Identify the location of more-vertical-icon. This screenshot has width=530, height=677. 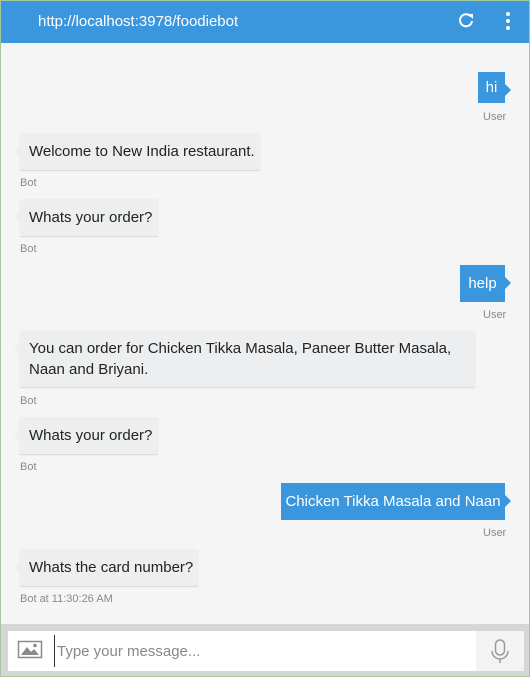
(508, 21).